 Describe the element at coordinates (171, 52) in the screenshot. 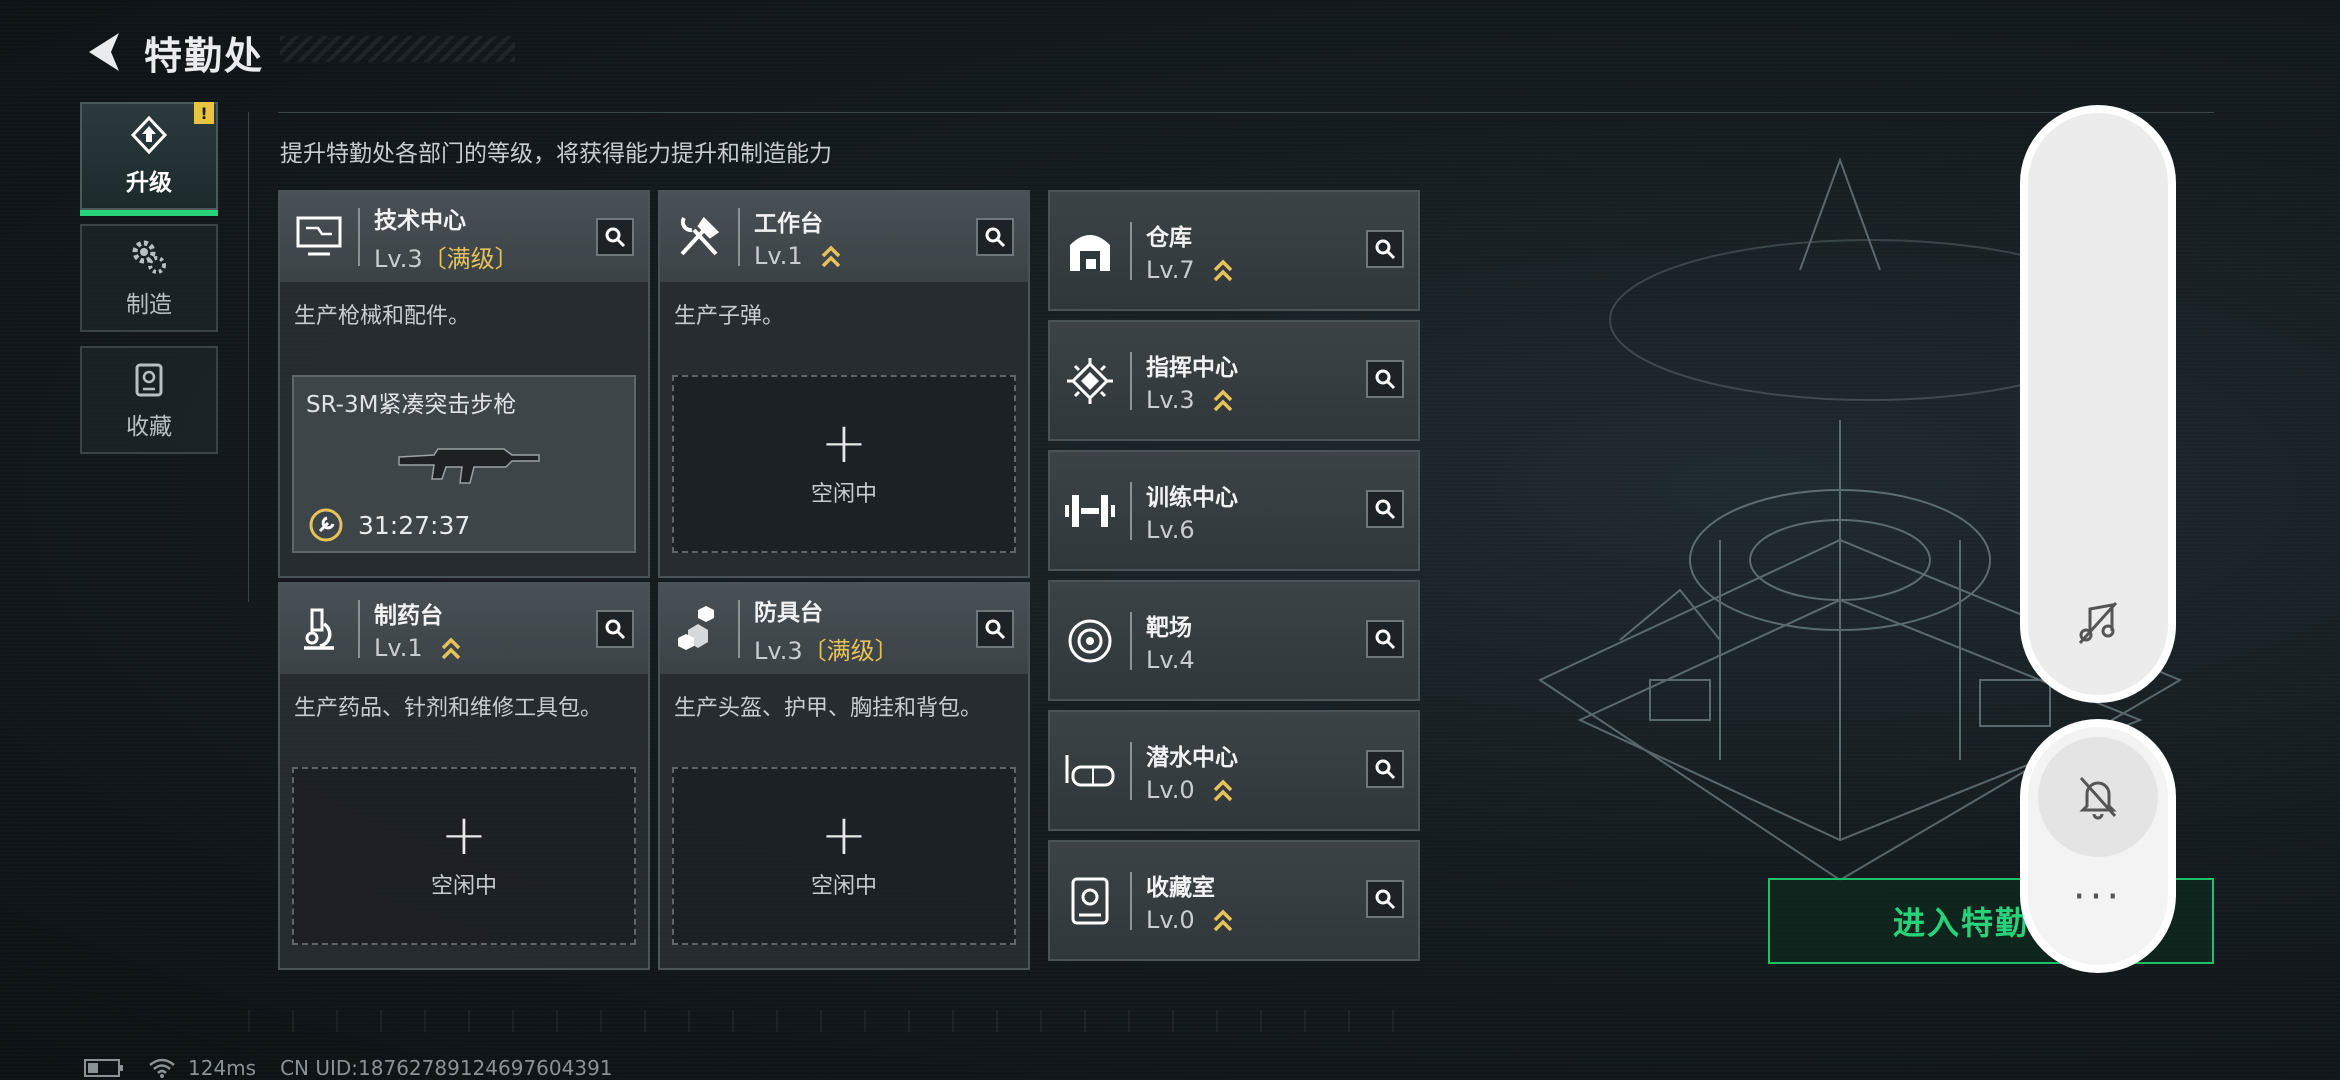

I see `header: 特勤处` at that location.